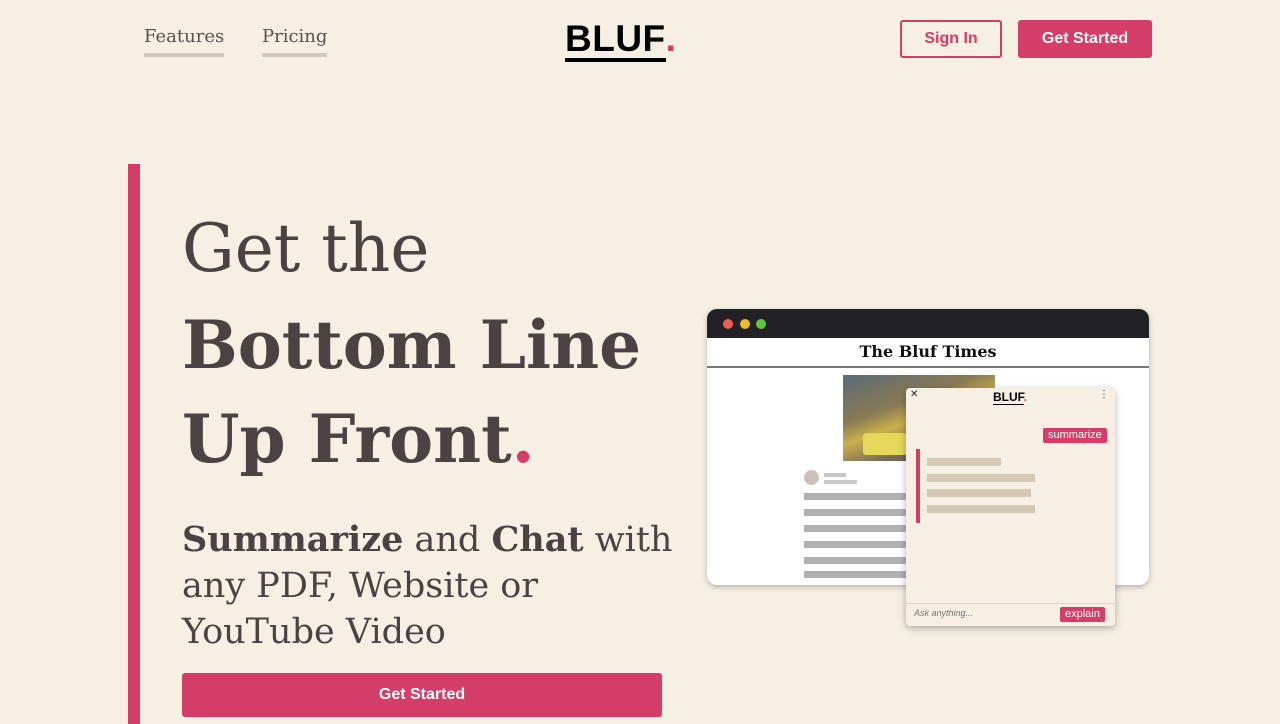 The width and height of the screenshot is (1280, 724). I want to click on logo-word: BLUF, so click(615, 40).